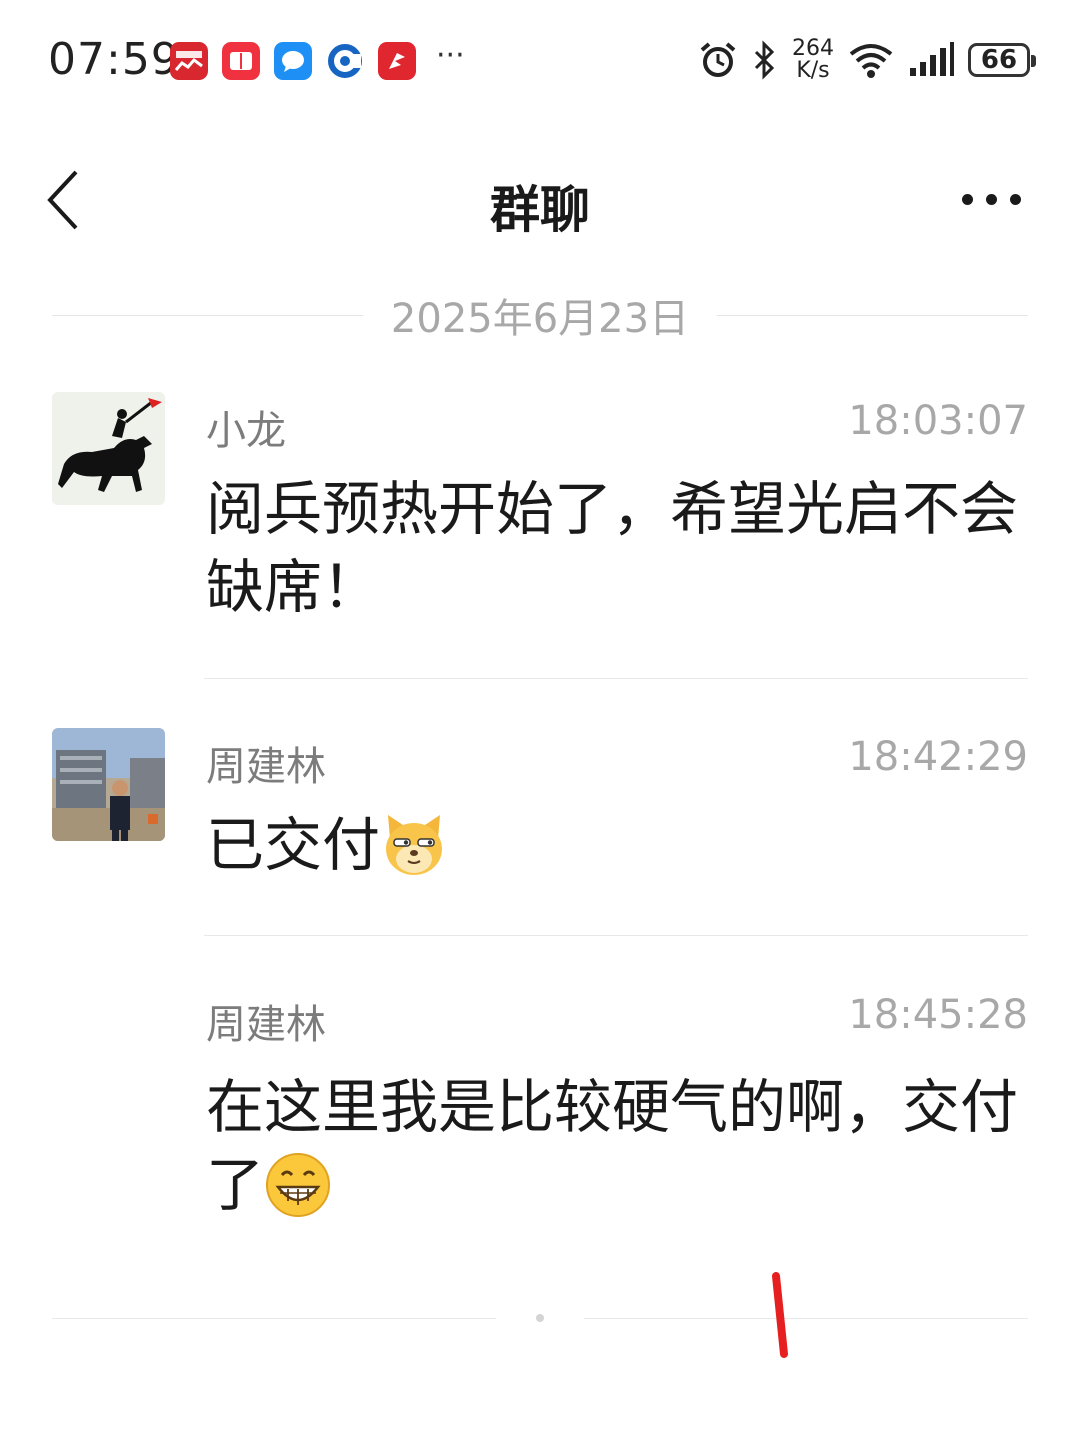  Describe the element at coordinates (1002, 60) in the screenshot. I see `battery-indicator: 66` at that location.